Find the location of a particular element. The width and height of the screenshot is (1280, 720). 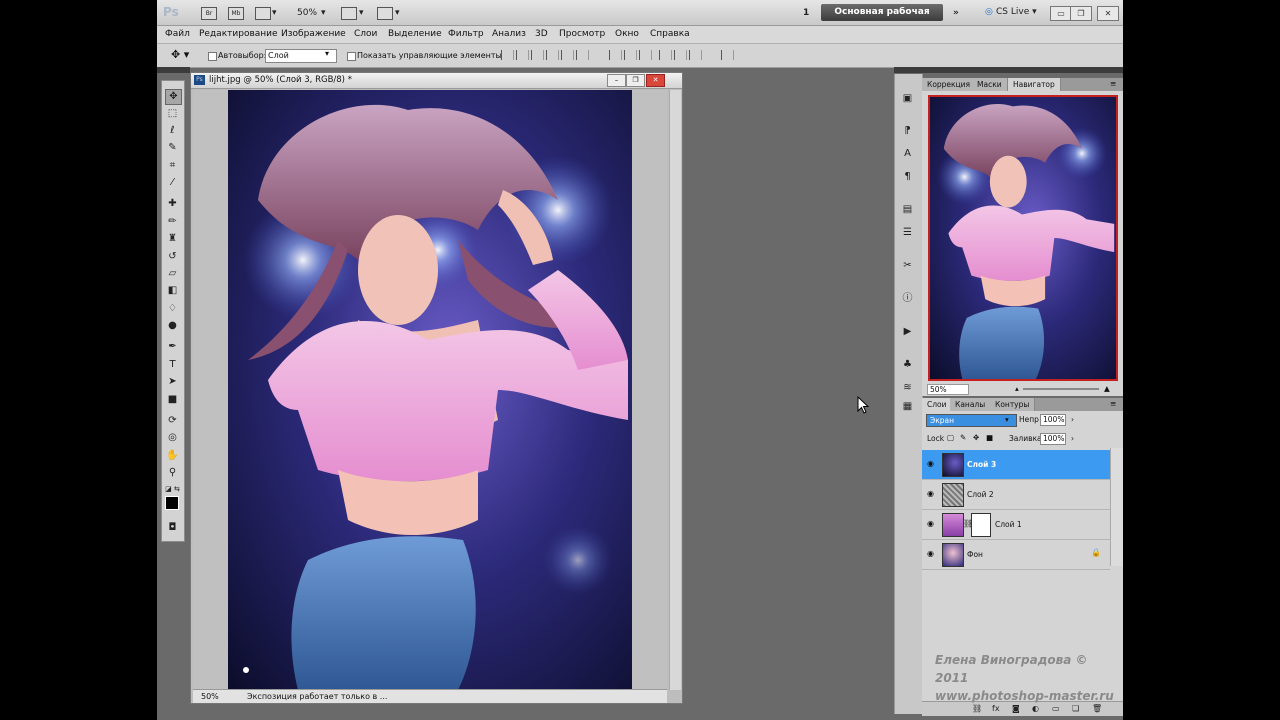

dodge-tool-icon: ● is located at coordinates (172, 326).